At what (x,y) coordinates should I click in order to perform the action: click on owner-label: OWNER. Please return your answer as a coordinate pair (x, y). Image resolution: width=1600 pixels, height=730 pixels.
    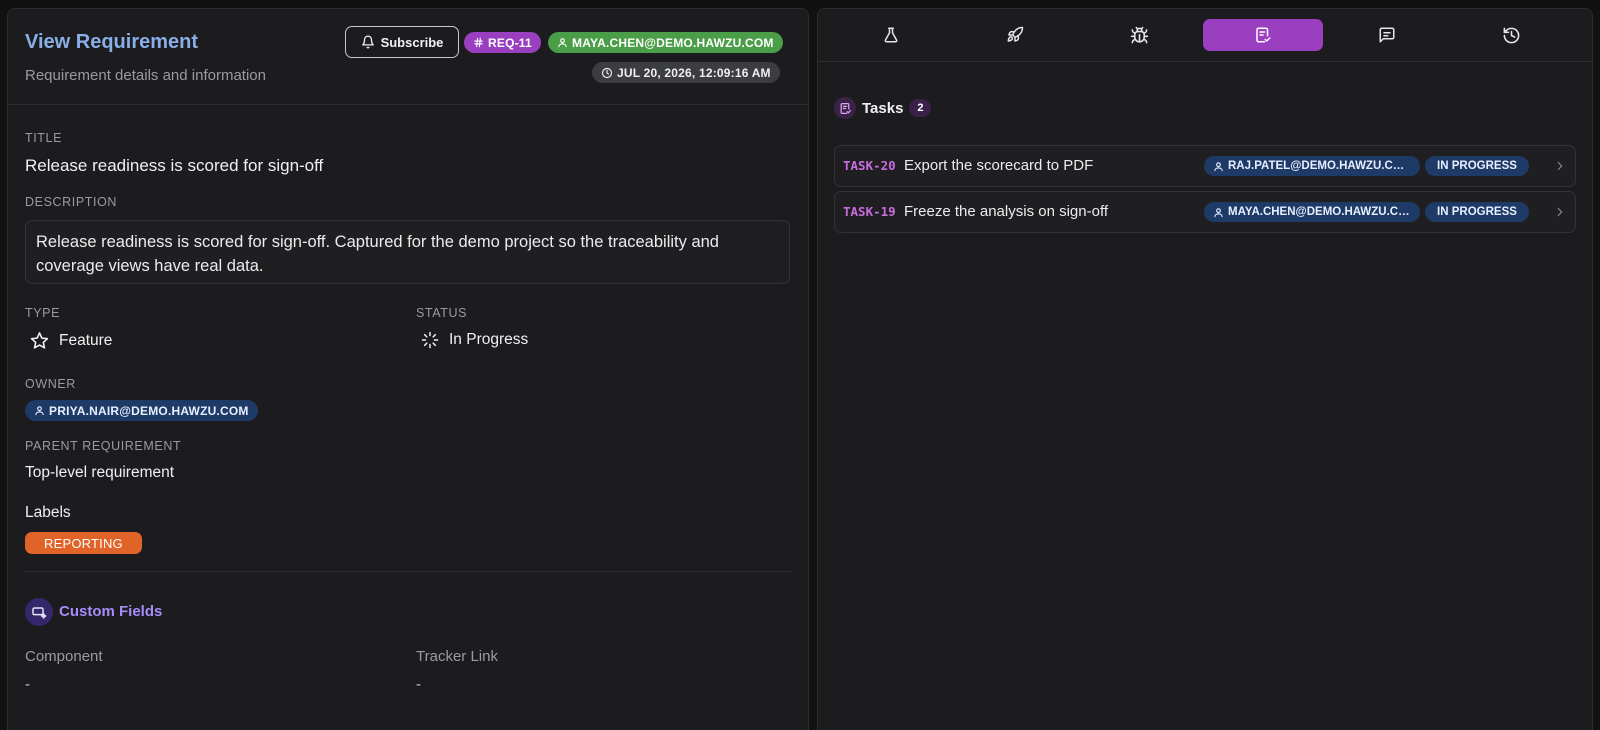
    Looking at the image, I should click on (50, 384).